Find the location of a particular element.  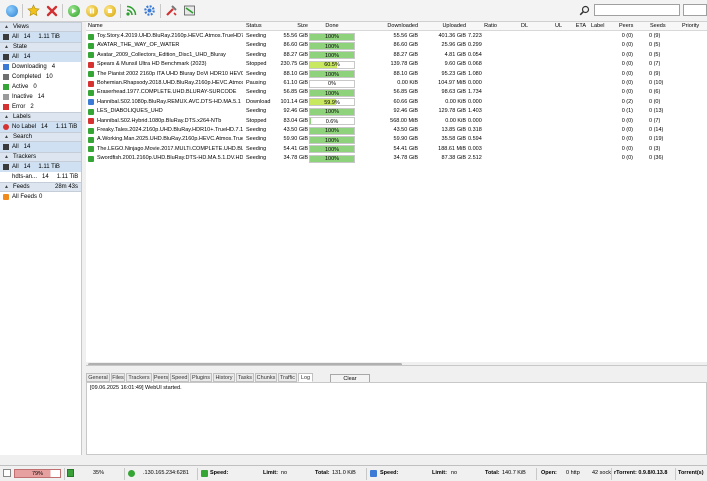

horizontal-scrollbar is located at coordinates (396, 363).